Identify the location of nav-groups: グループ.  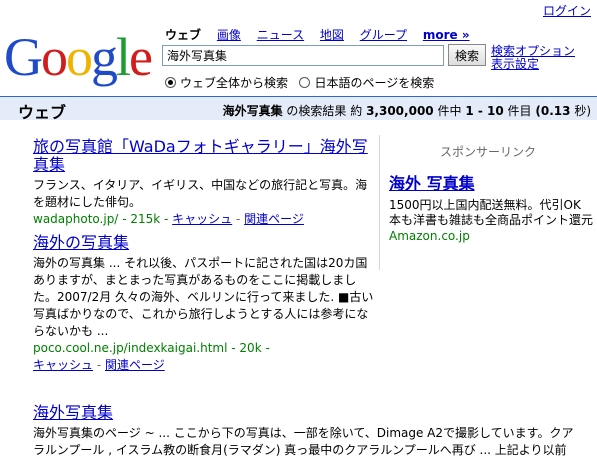
(383, 35).